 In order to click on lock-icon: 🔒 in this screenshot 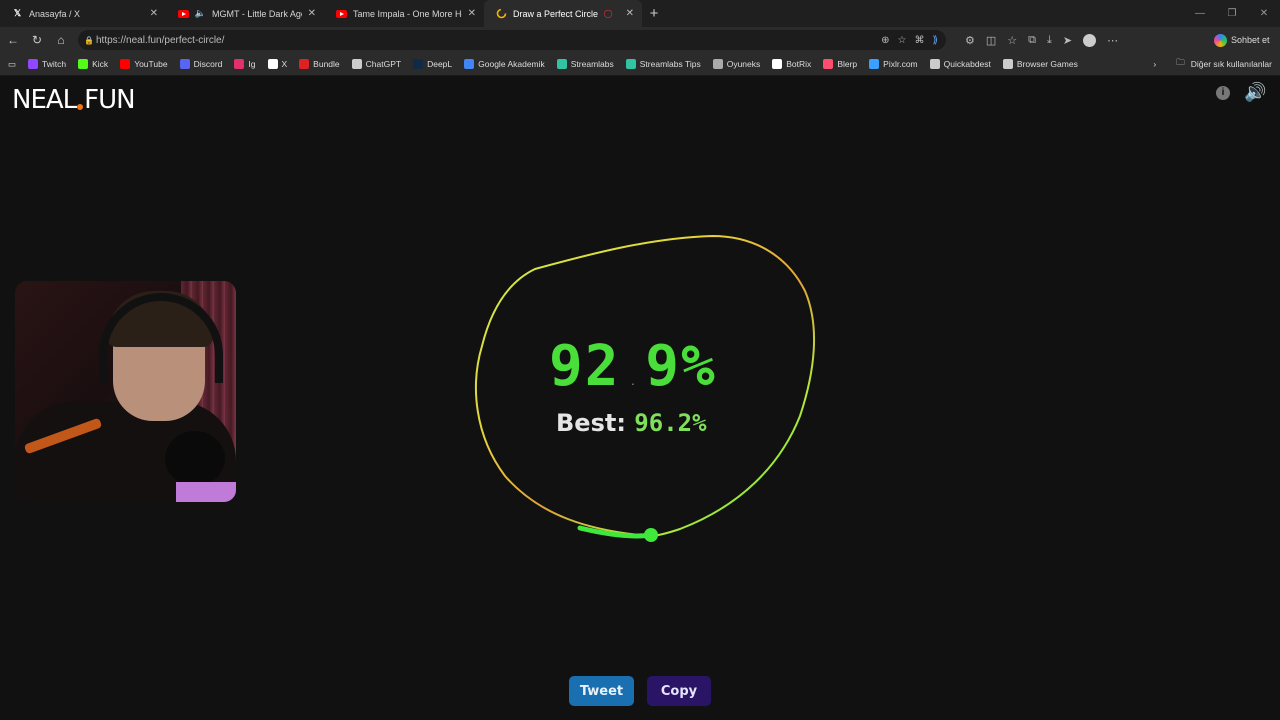, I will do `click(89, 40)`.